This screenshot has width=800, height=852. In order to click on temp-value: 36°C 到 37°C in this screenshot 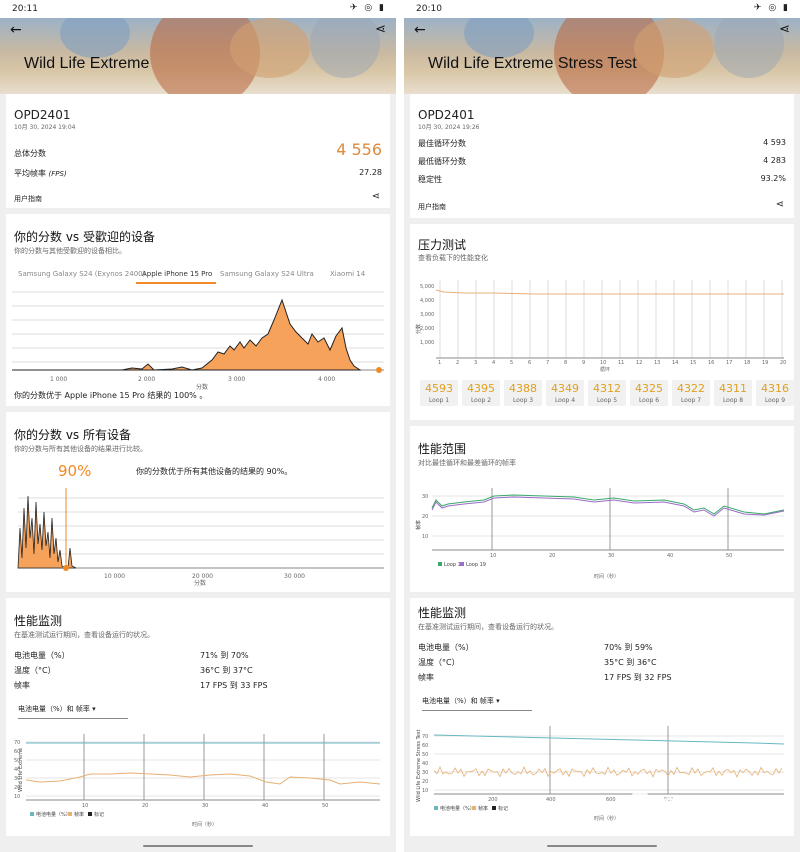, I will do `click(226, 670)`.